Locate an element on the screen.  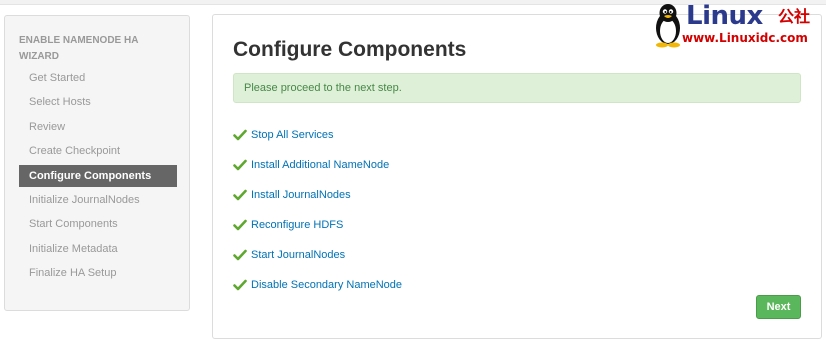
success-alert: Please proceed to the next step. is located at coordinates (517, 88).